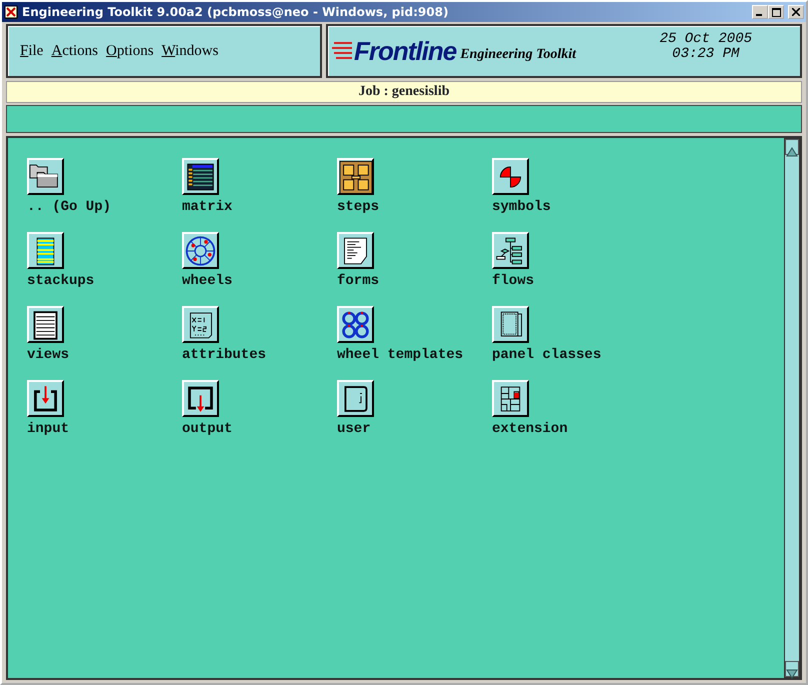  What do you see at coordinates (48, 429) in the screenshot?
I see `item-label: input` at bounding box center [48, 429].